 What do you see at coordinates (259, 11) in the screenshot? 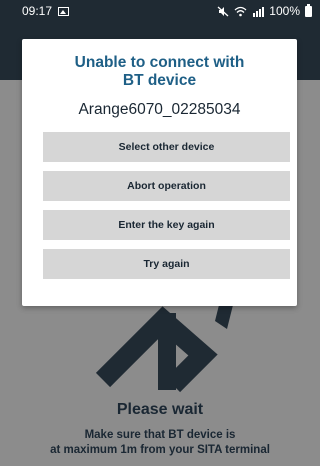
I see `signal-icon` at bounding box center [259, 11].